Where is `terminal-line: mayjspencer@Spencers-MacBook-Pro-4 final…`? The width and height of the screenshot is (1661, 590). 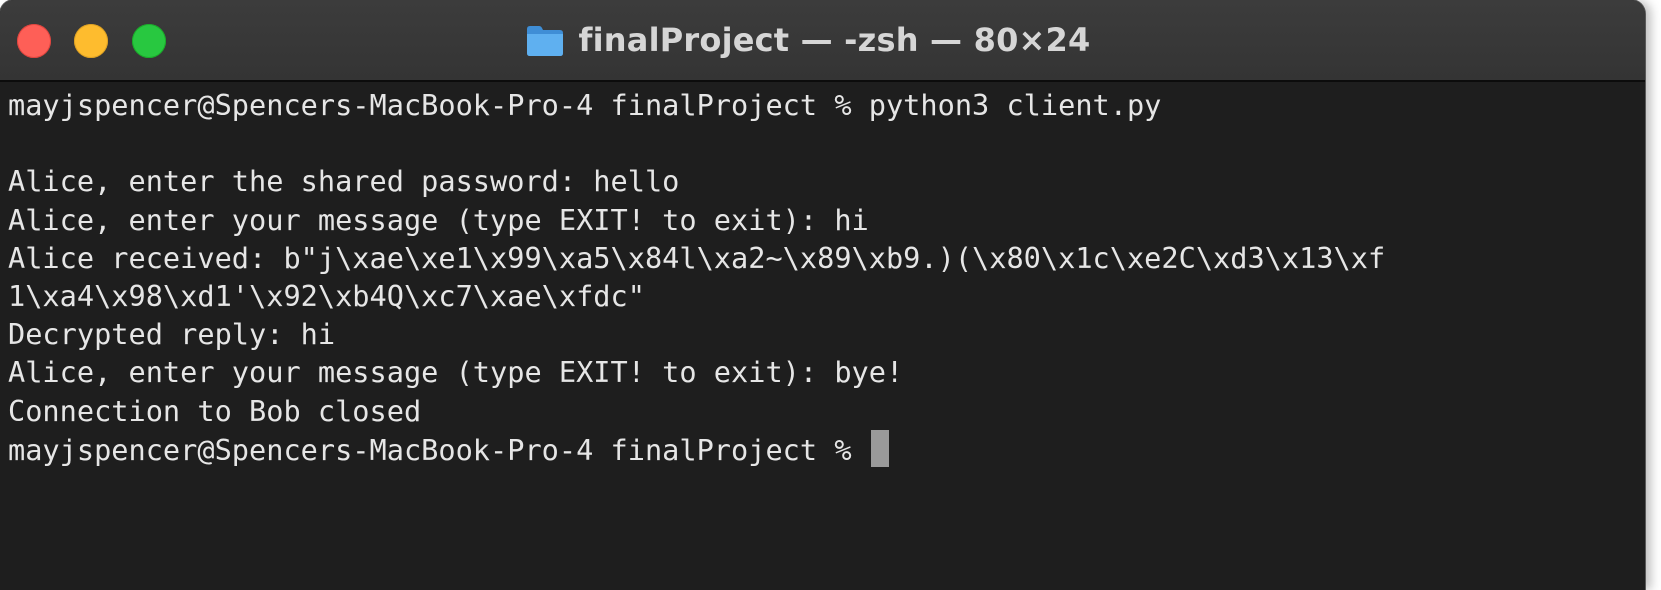
terminal-line: mayjspencer@Spencers-MacBook-Pro-4 final… is located at coordinates (585, 105).